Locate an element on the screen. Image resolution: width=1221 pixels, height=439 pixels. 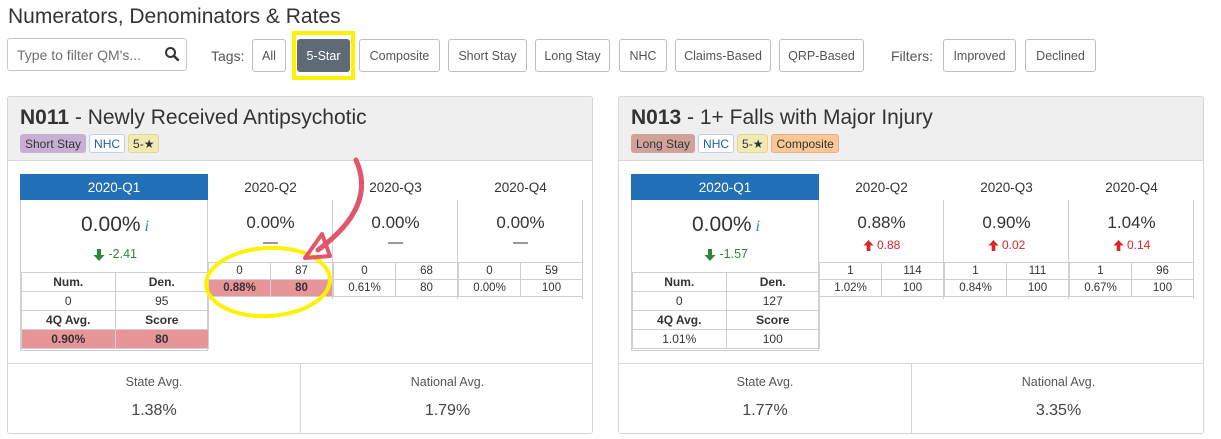
denominator: 95 is located at coordinates (161, 301).